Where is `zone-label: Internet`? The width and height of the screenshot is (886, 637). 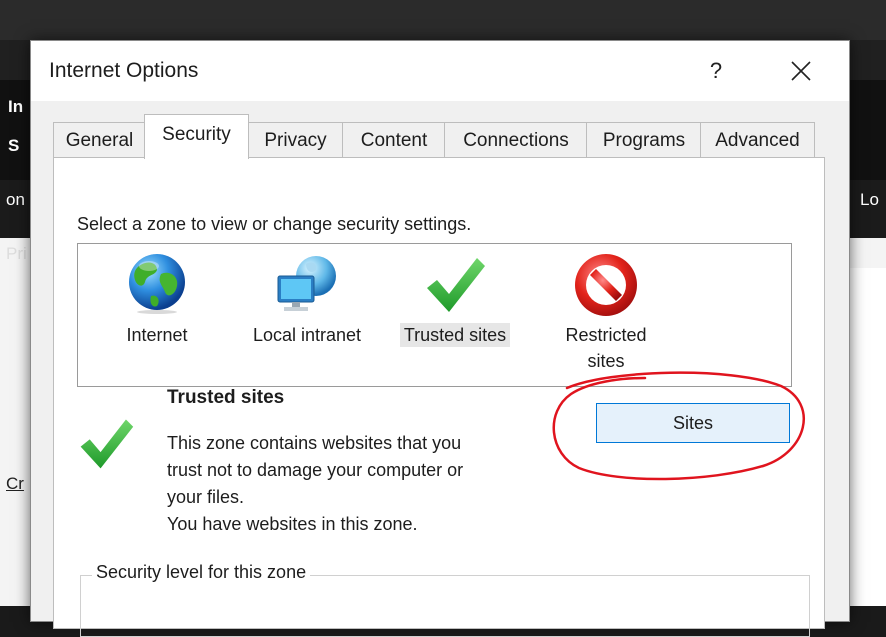
zone-label: Internet is located at coordinates (157, 335).